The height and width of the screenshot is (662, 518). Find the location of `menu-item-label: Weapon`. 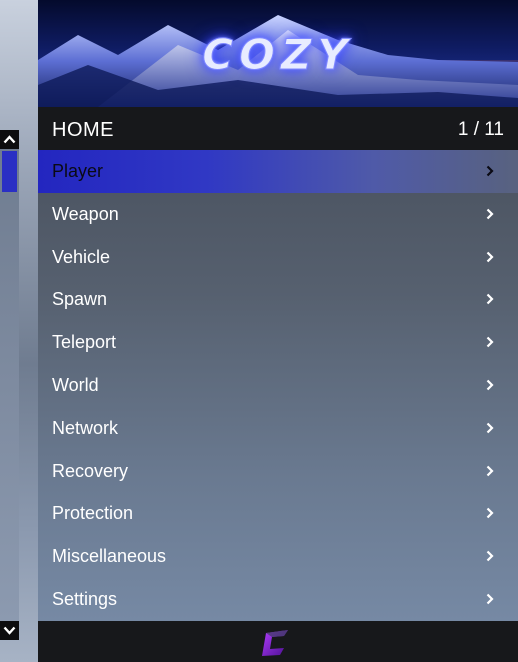

menu-item-label: Weapon is located at coordinates (85, 213).